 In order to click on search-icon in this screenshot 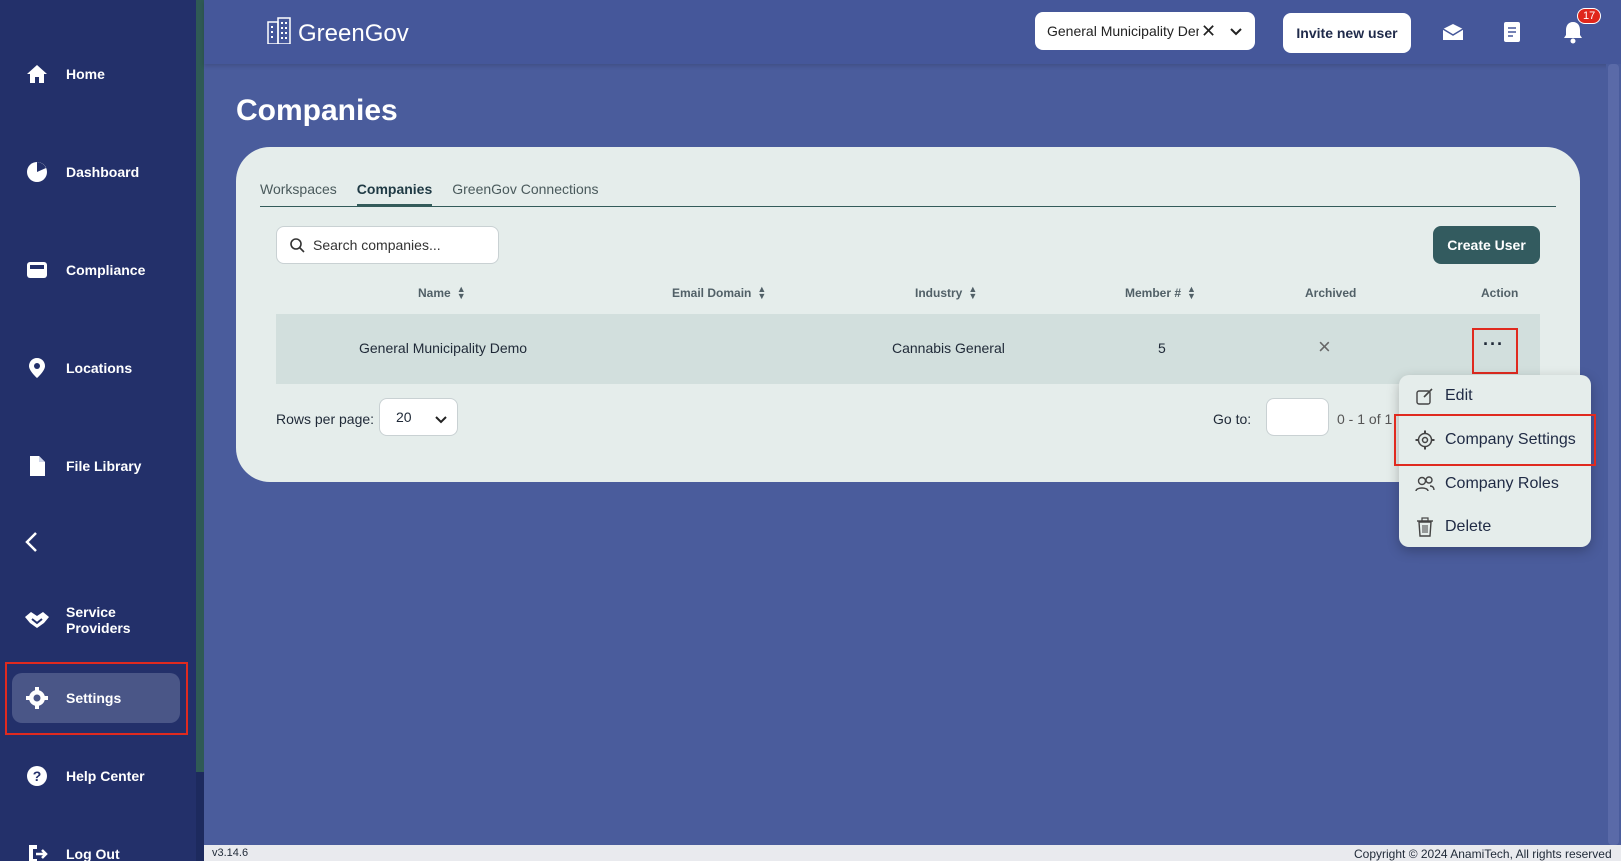, I will do `click(297, 245)`.